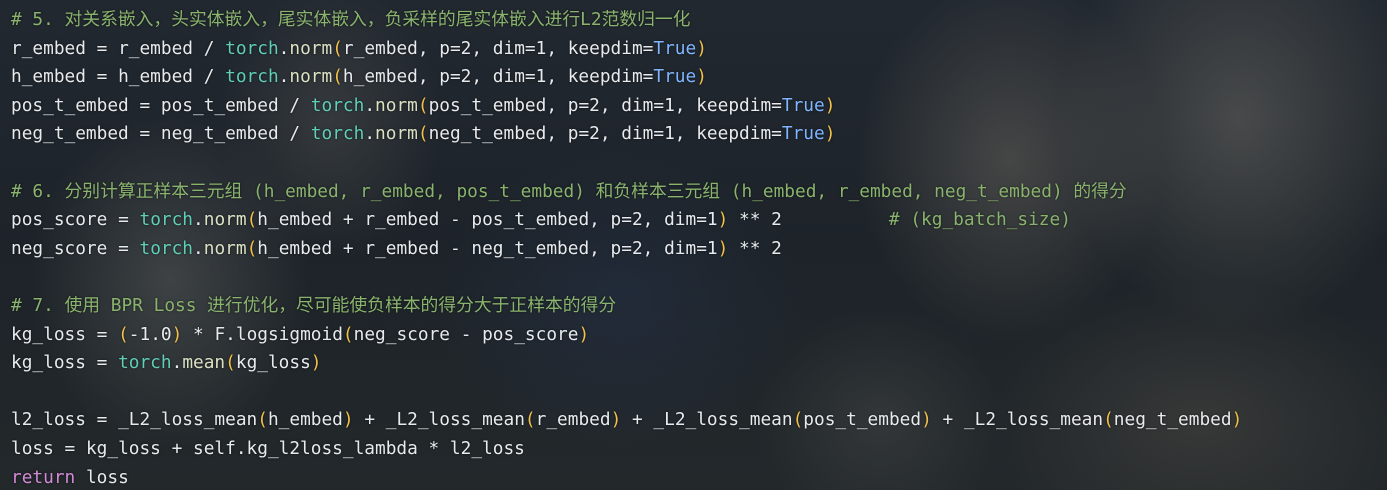  I want to click on code-token-ident: -1.0, so click(150, 334).